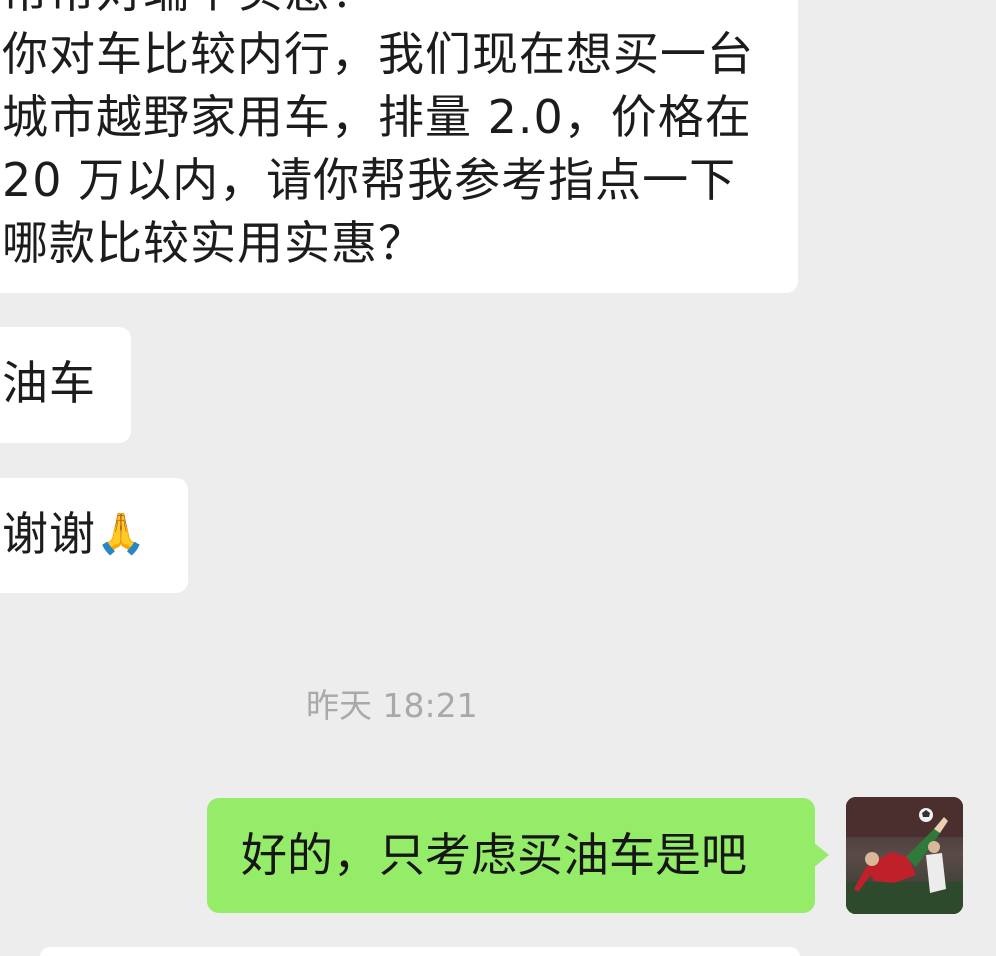  Describe the element at coordinates (49, 534) in the screenshot. I see `message-text: 谢谢` at that location.